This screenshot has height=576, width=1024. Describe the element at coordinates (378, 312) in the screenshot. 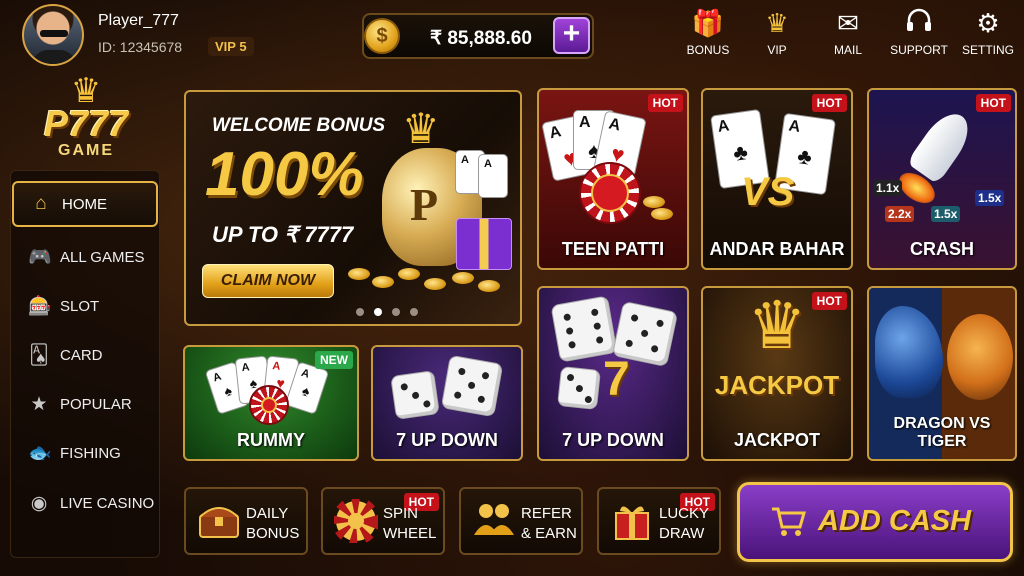

I see `carousel-dot-active` at that location.